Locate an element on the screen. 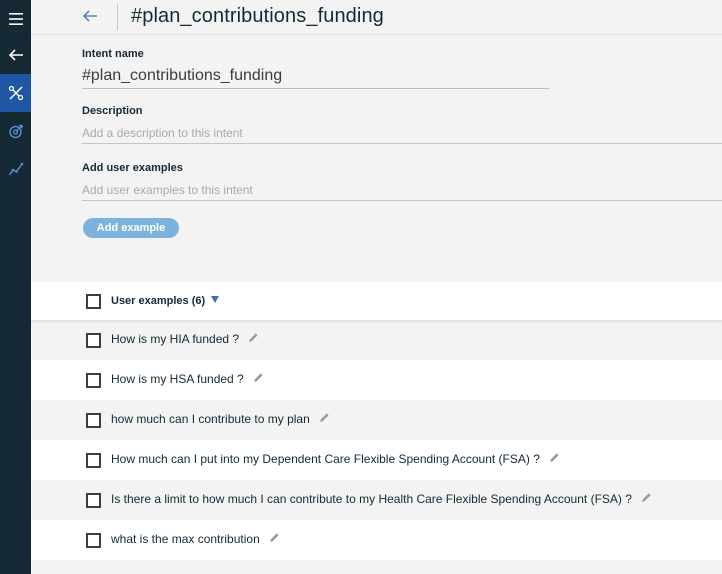  rail-improve-button is located at coordinates (15, 131).